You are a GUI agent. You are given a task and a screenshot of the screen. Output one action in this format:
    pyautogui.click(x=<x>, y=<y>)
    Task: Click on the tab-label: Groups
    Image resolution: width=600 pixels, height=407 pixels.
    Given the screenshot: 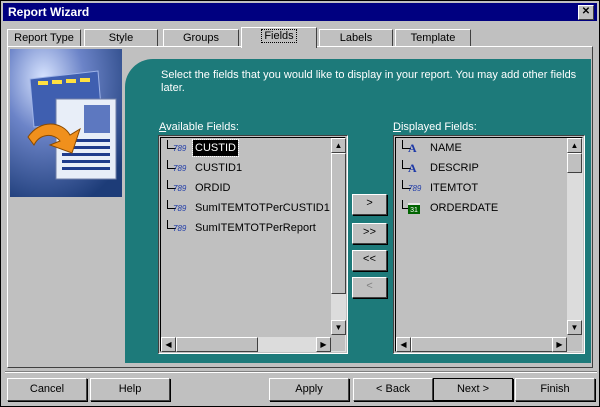 What is the action you would take?
    pyautogui.click(x=201, y=38)
    